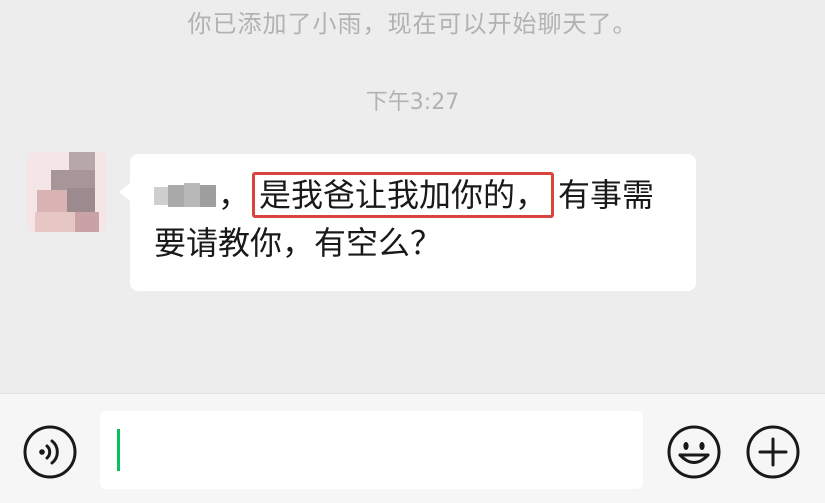  What do you see at coordinates (371, 450) in the screenshot?
I see `message-input` at bounding box center [371, 450].